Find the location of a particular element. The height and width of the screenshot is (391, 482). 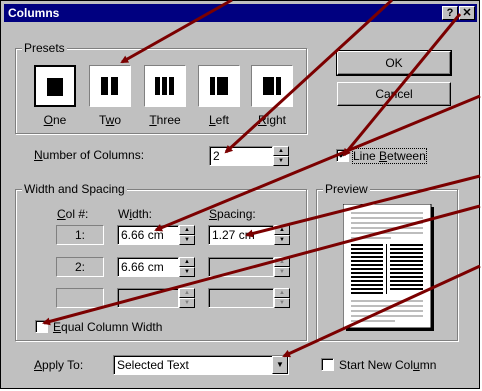

preset-right-icon is located at coordinates (272, 86).